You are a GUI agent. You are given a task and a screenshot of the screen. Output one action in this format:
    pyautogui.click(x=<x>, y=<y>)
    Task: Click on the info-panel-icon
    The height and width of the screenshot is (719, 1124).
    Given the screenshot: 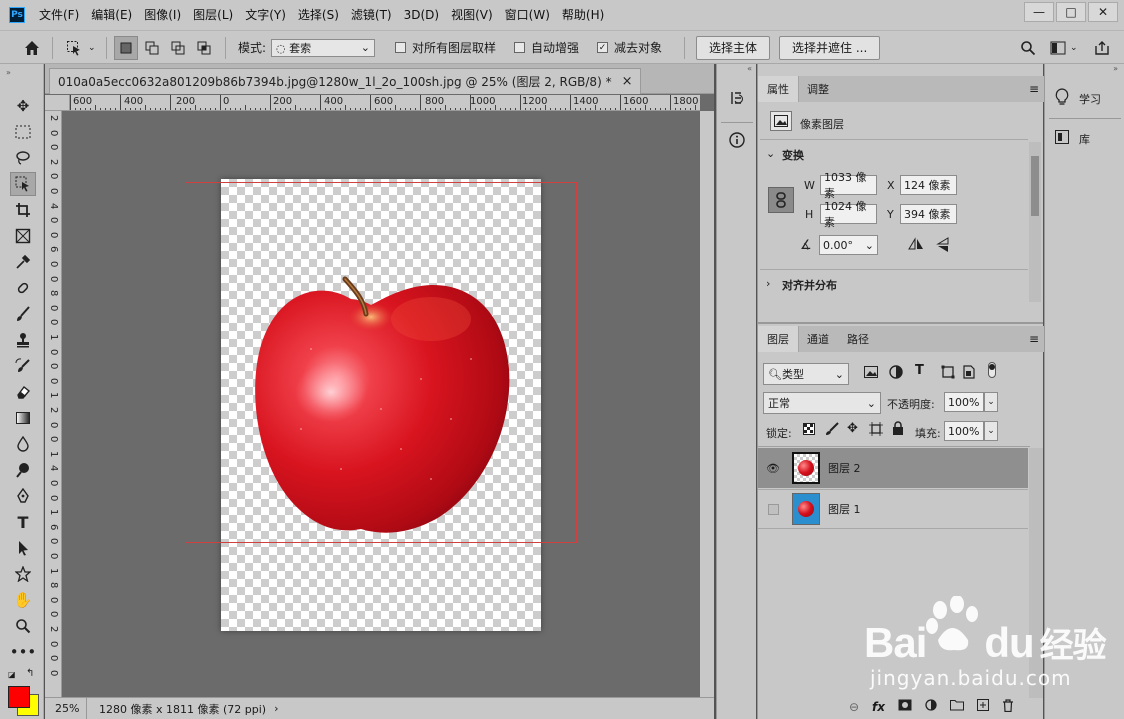 What is the action you would take?
    pyautogui.click(x=737, y=140)
    